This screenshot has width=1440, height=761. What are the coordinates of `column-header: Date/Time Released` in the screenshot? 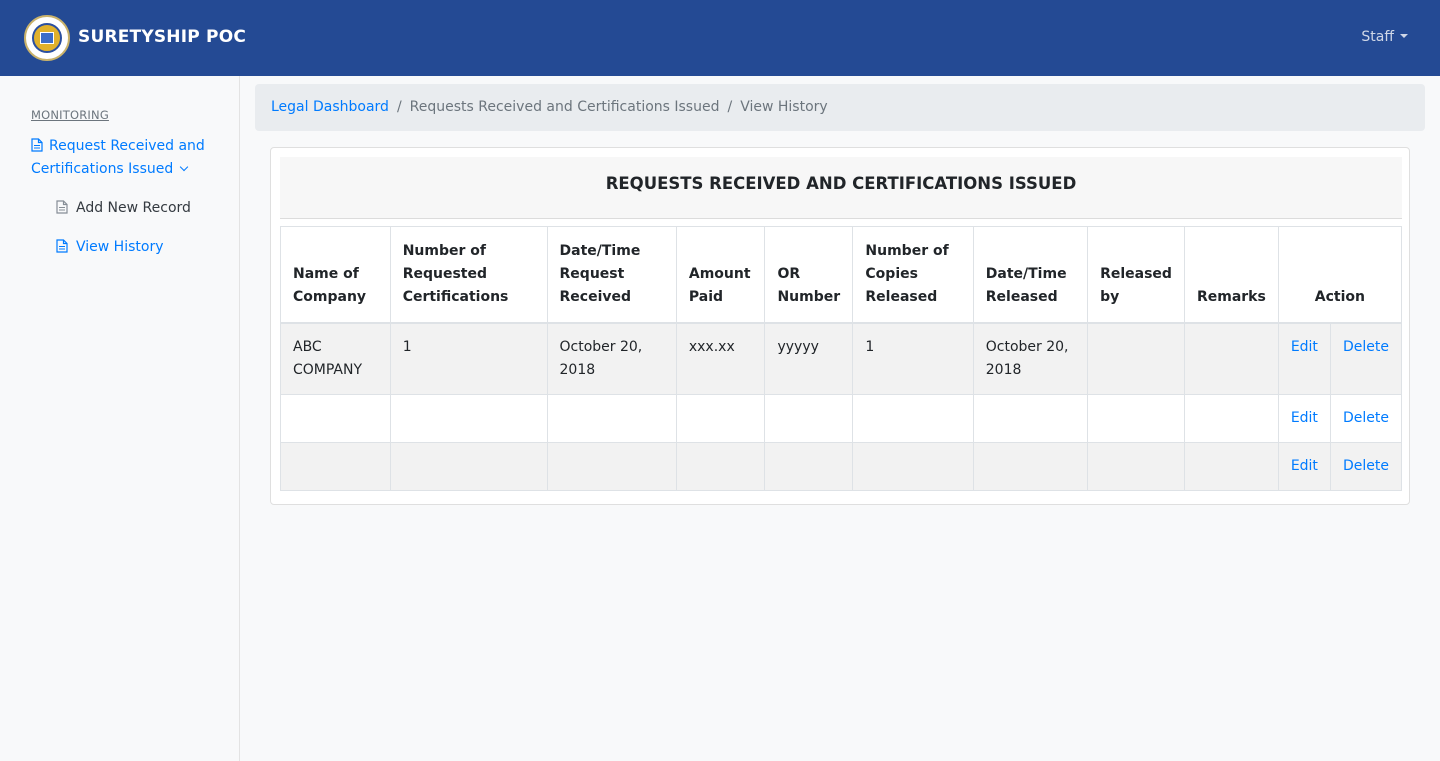 It's located at (1030, 275).